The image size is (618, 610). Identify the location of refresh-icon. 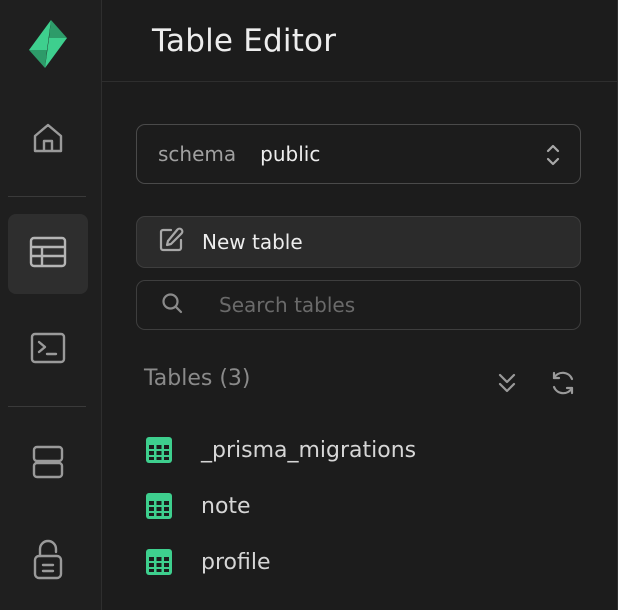
(563, 383).